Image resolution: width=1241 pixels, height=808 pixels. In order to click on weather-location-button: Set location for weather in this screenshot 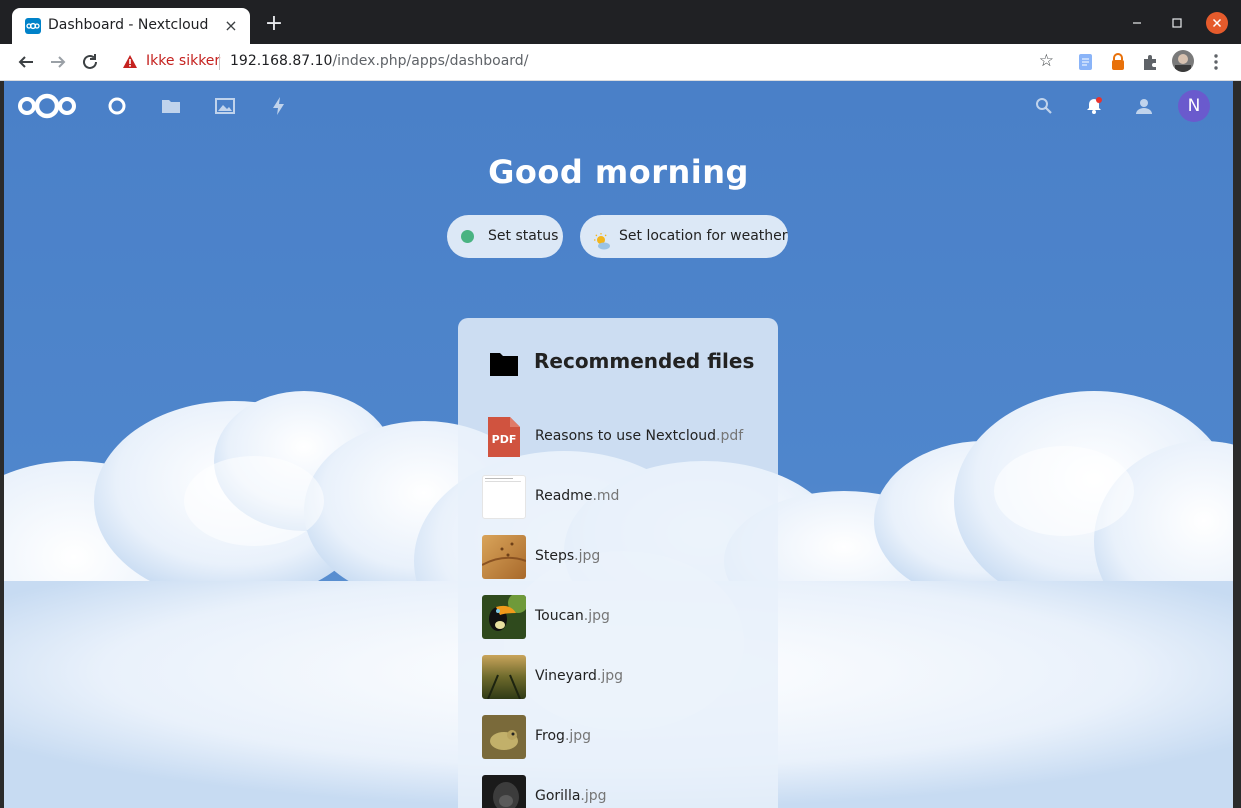, I will do `click(684, 236)`.